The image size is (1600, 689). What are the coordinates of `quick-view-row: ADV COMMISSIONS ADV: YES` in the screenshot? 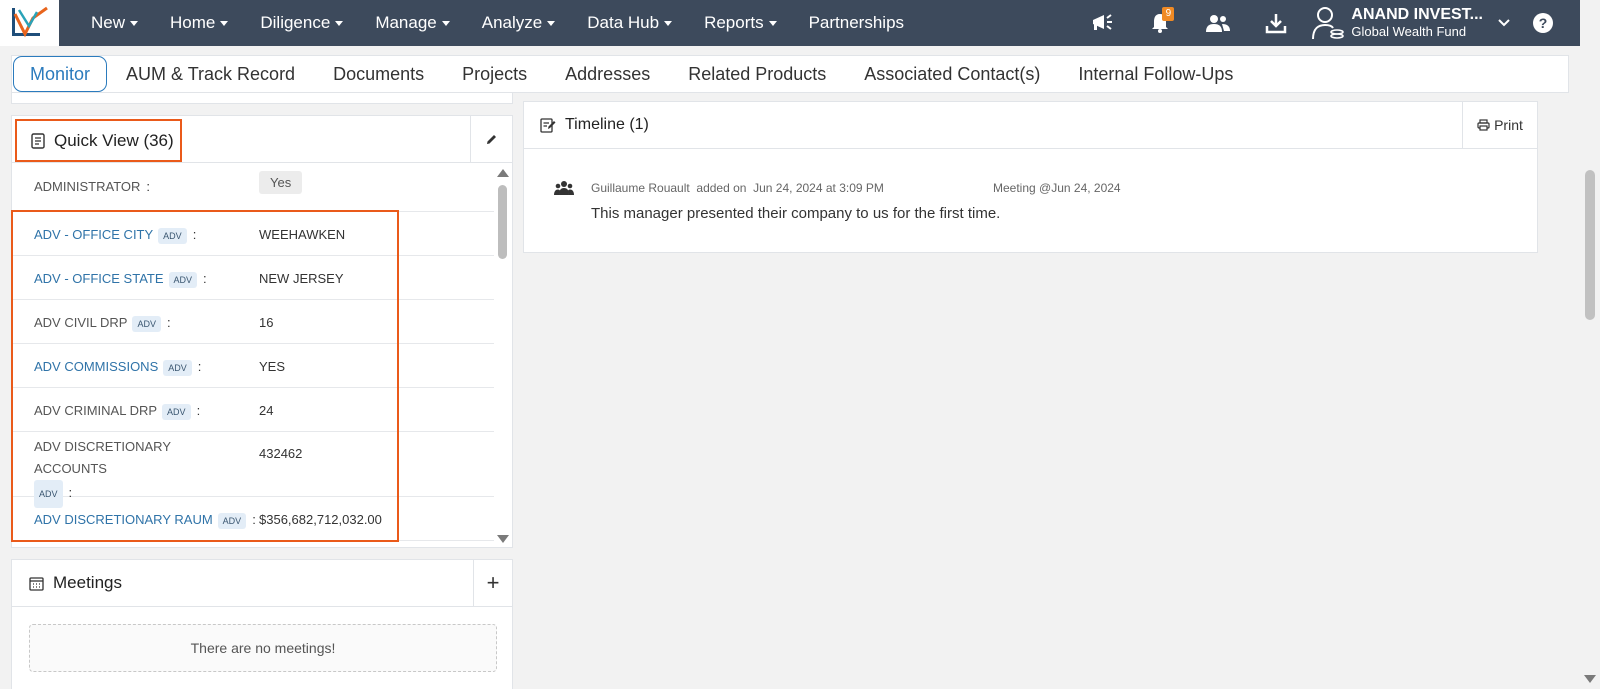 It's located at (253, 366).